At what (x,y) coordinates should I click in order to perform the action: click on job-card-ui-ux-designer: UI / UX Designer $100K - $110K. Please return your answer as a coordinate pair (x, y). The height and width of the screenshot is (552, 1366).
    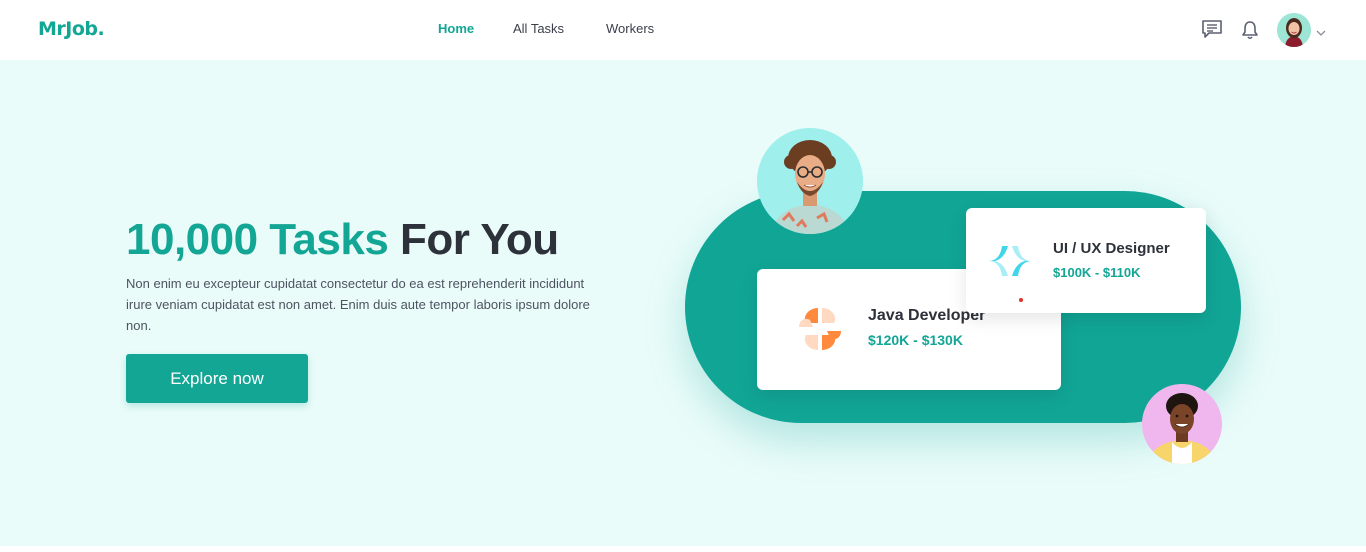
    Looking at the image, I should click on (1086, 260).